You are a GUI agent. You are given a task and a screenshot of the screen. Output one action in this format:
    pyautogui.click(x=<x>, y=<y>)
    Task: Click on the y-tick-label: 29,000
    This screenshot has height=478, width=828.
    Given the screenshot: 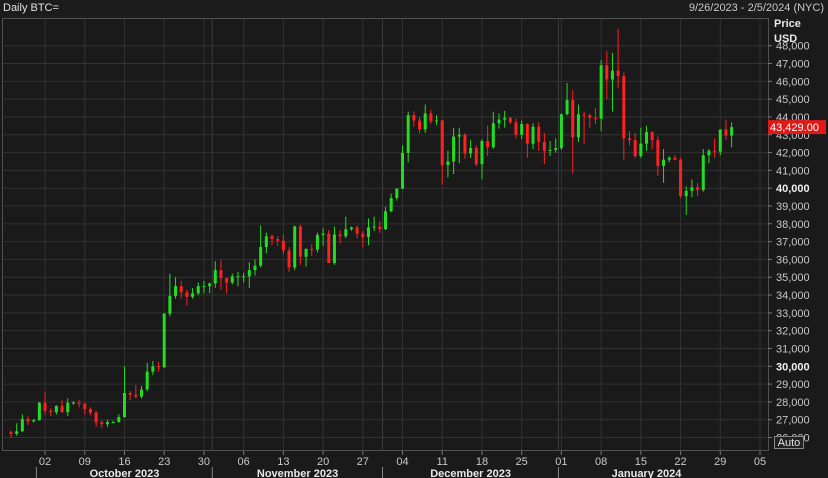 What is the action you would take?
    pyautogui.click(x=793, y=385)
    